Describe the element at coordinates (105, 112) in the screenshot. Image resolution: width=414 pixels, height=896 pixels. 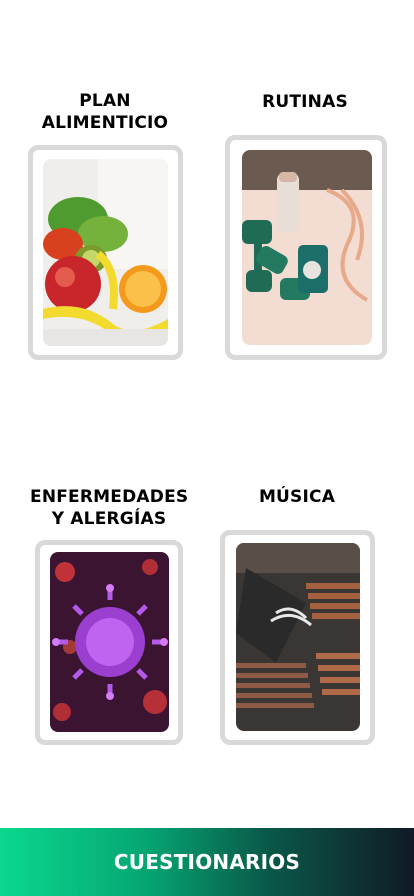
I see `plan-alimenticio-title: PLAN ALIMENTICIO` at that location.